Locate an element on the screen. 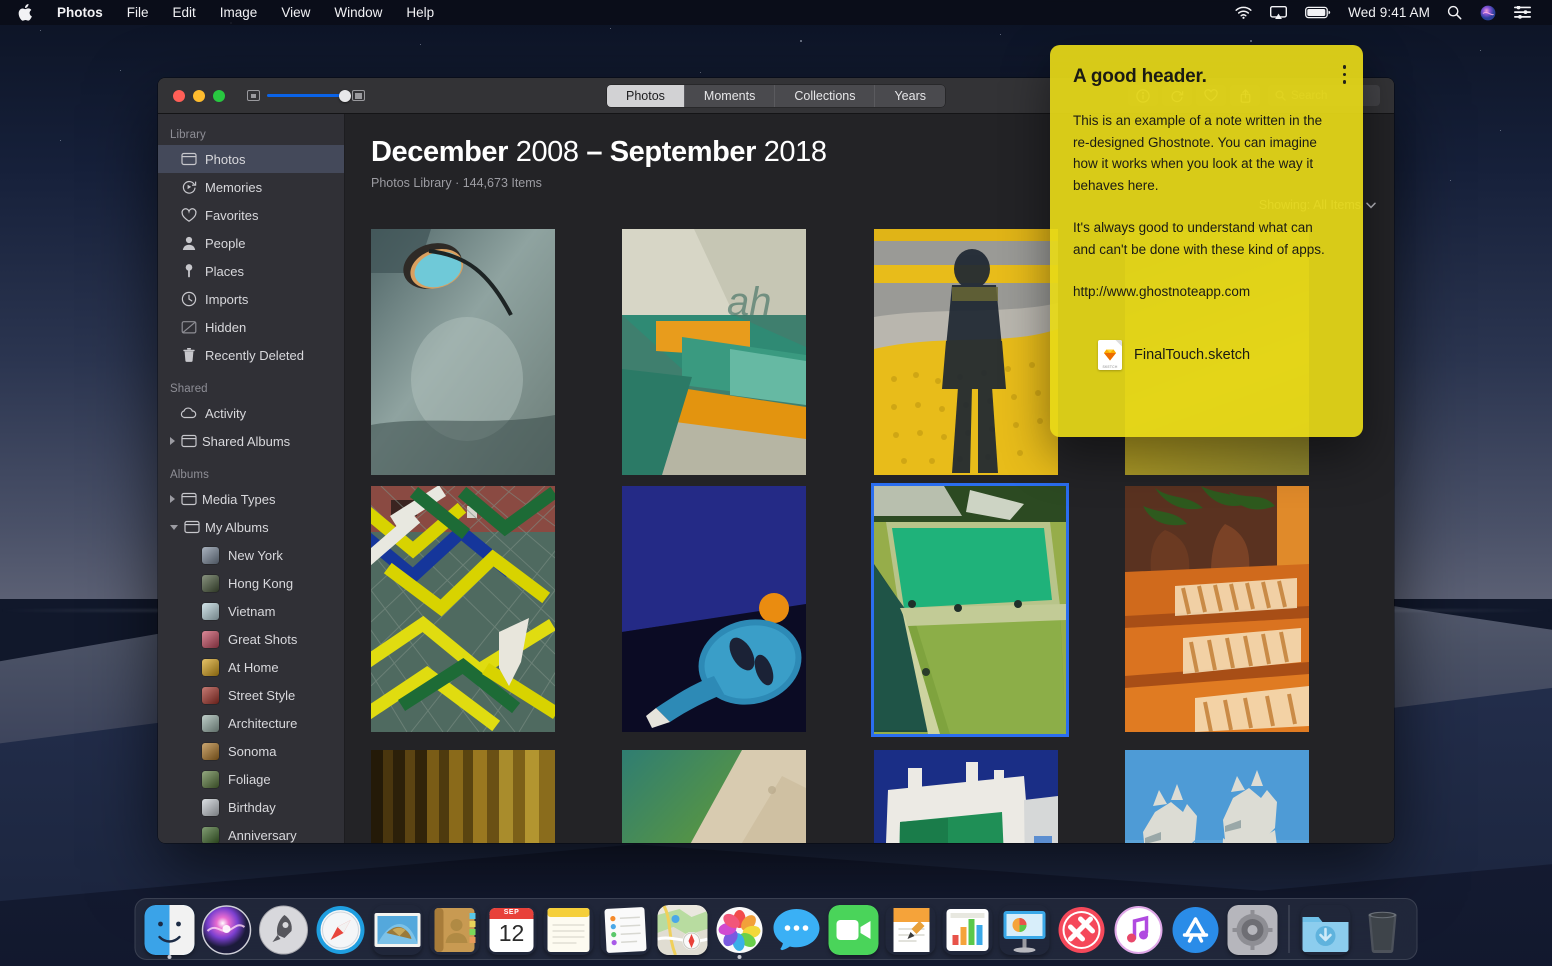 Image resolution: width=1552 pixels, height=966 pixels. photo-orange-steps-plant is located at coordinates (1216, 609).